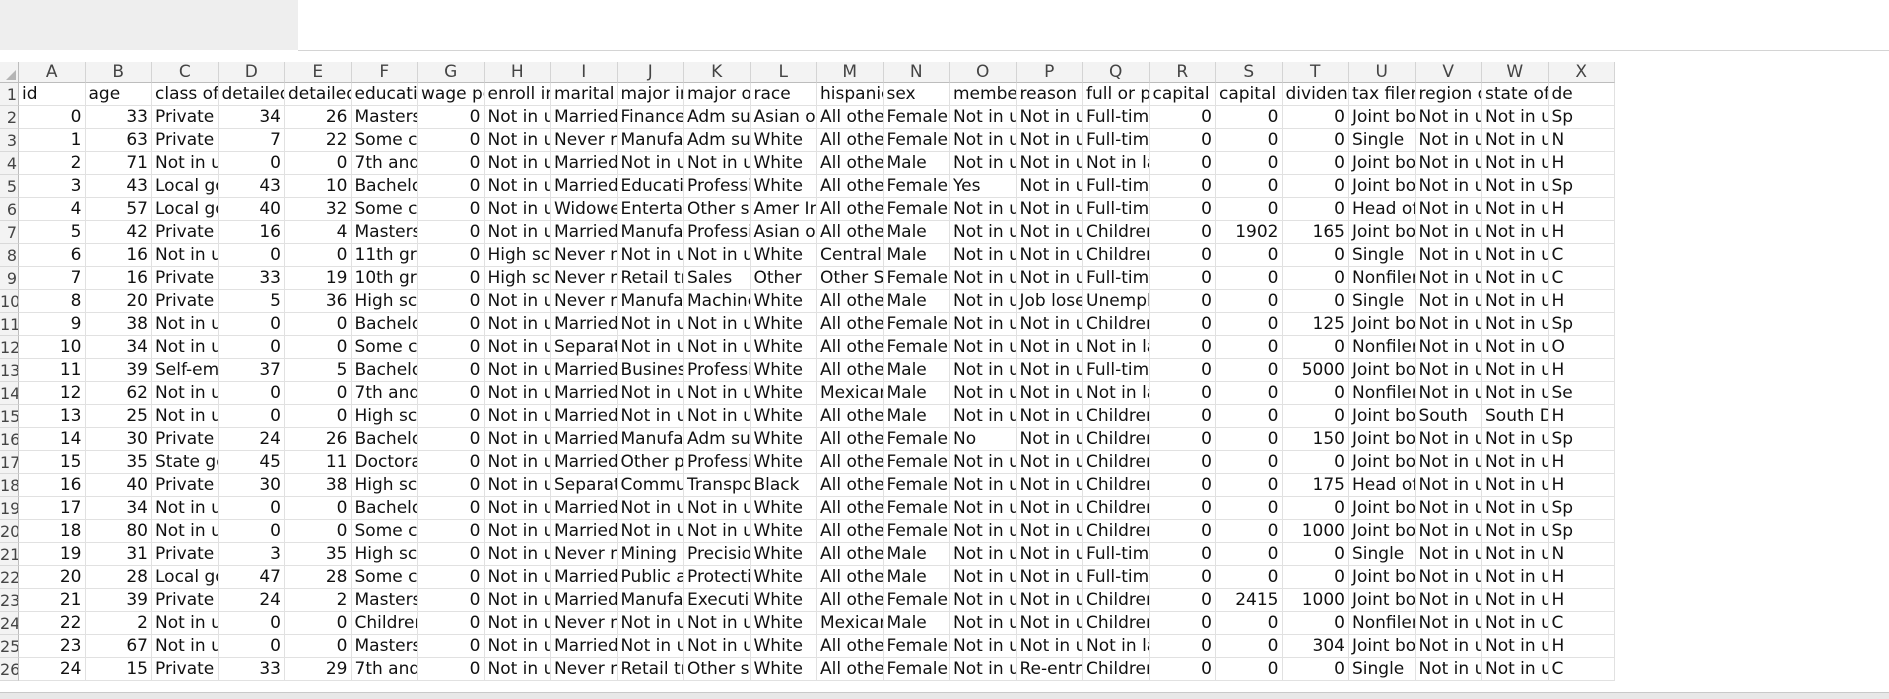 The image size is (1889, 699). I want to click on table-cell: 7, so click(251, 140).